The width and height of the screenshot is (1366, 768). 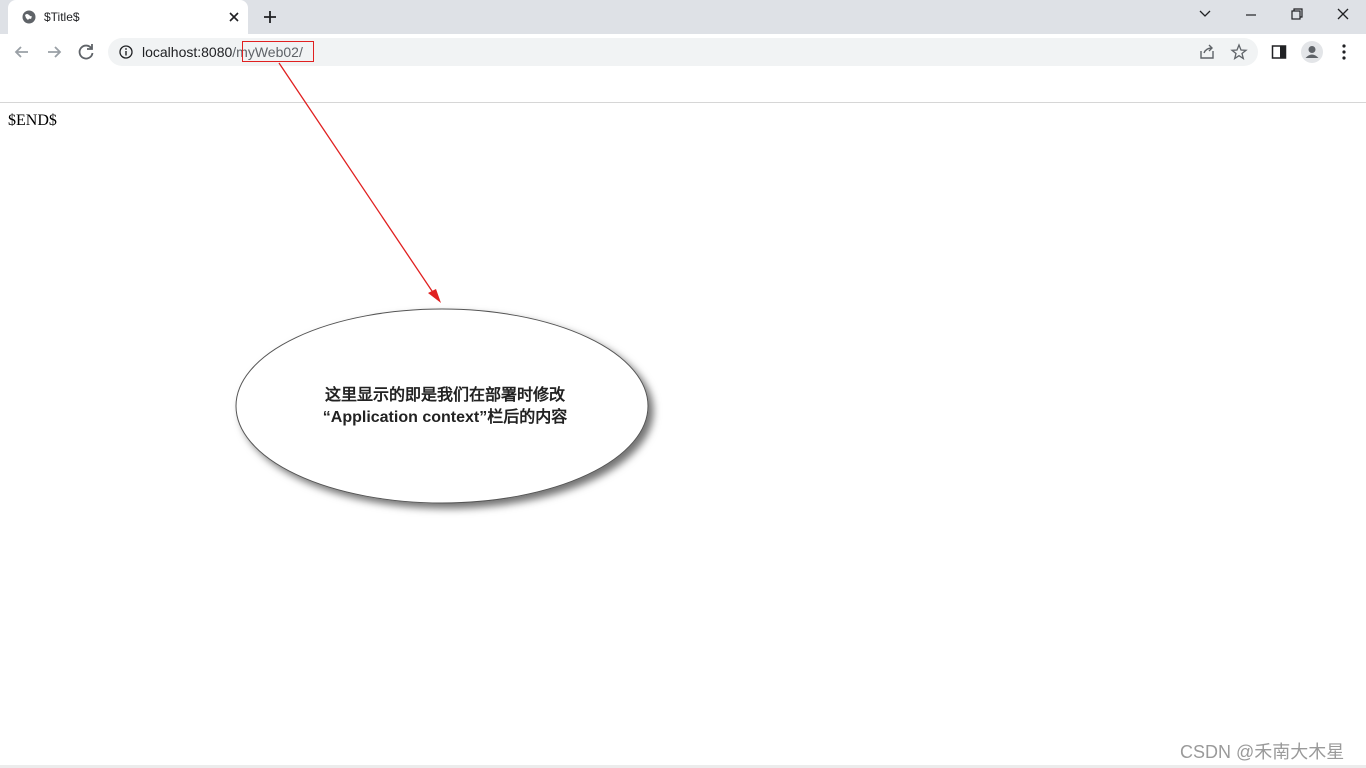 What do you see at coordinates (444, 395) in the screenshot?
I see `callout-line-1: 这里显示的即是我们在部署时修改` at bounding box center [444, 395].